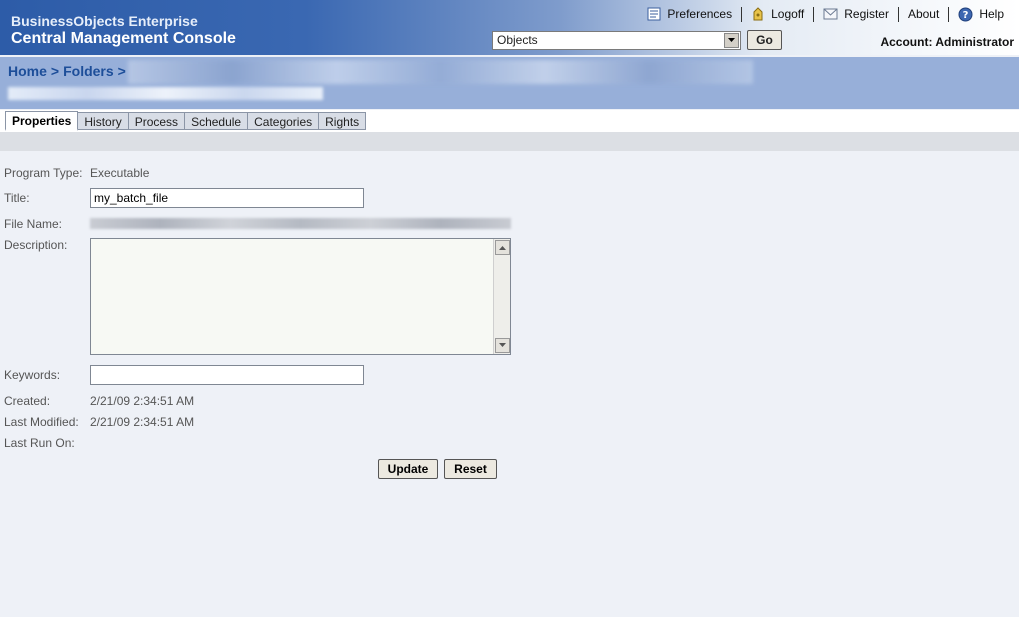  What do you see at coordinates (654, 14) in the screenshot?
I see `preferences-icon` at bounding box center [654, 14].